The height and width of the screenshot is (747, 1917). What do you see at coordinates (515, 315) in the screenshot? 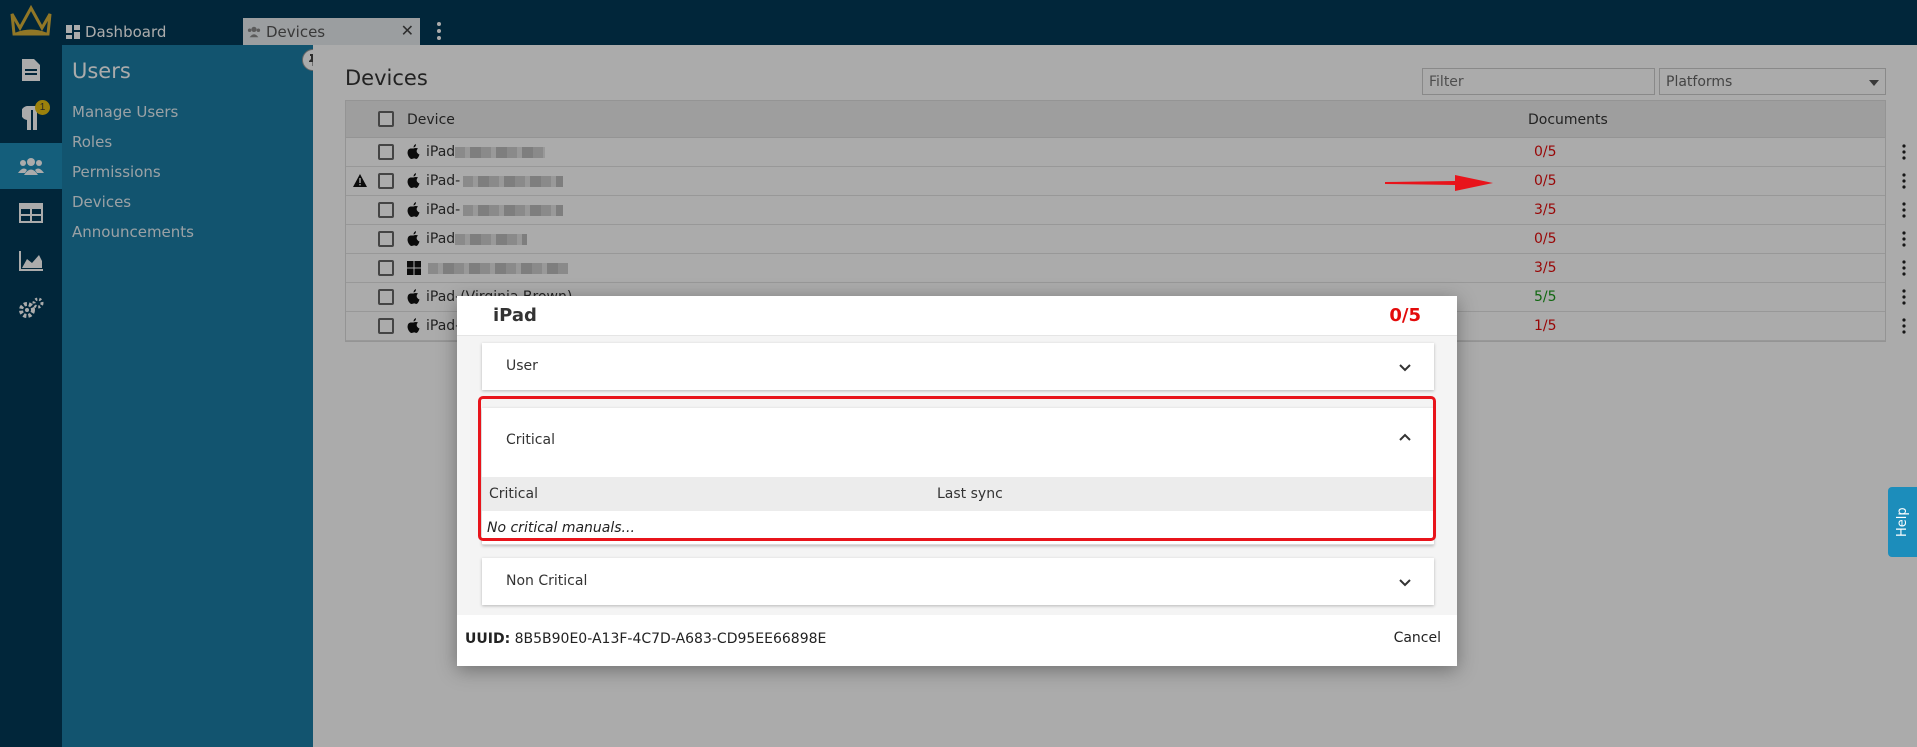
I see `dialog-title: iPad` at bounding box center [515, 315].